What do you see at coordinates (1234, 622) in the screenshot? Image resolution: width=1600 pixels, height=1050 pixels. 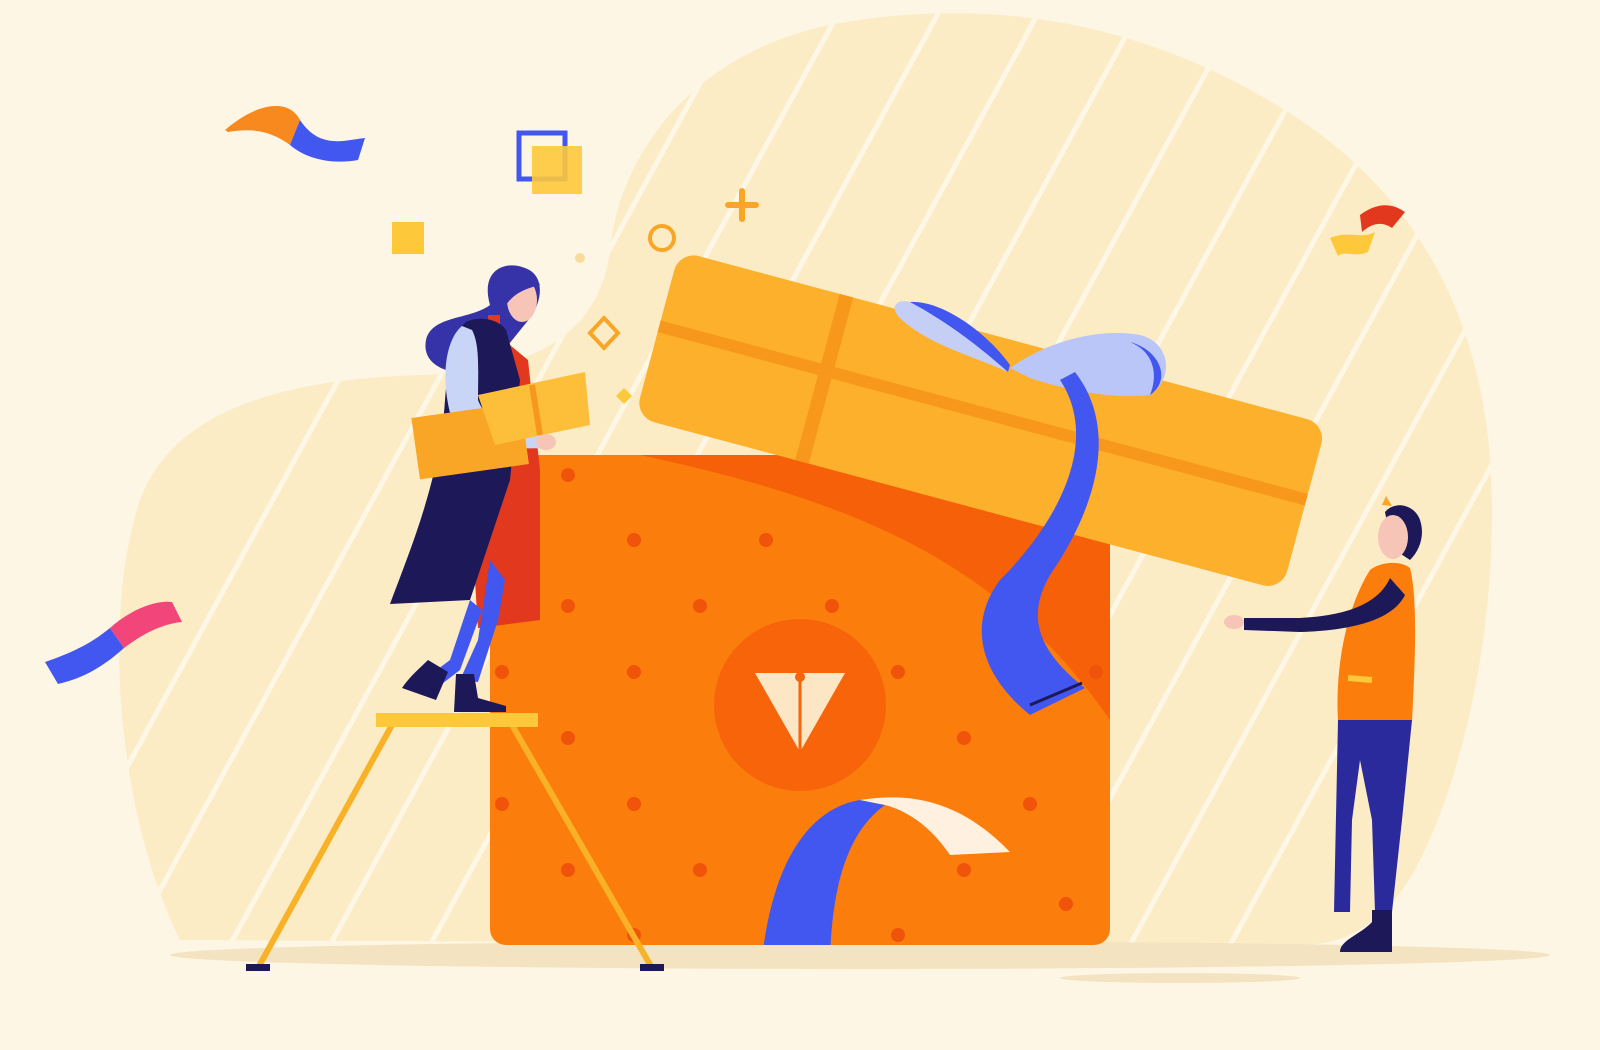 I see `man-hand` at bounding box center [1234, 622].